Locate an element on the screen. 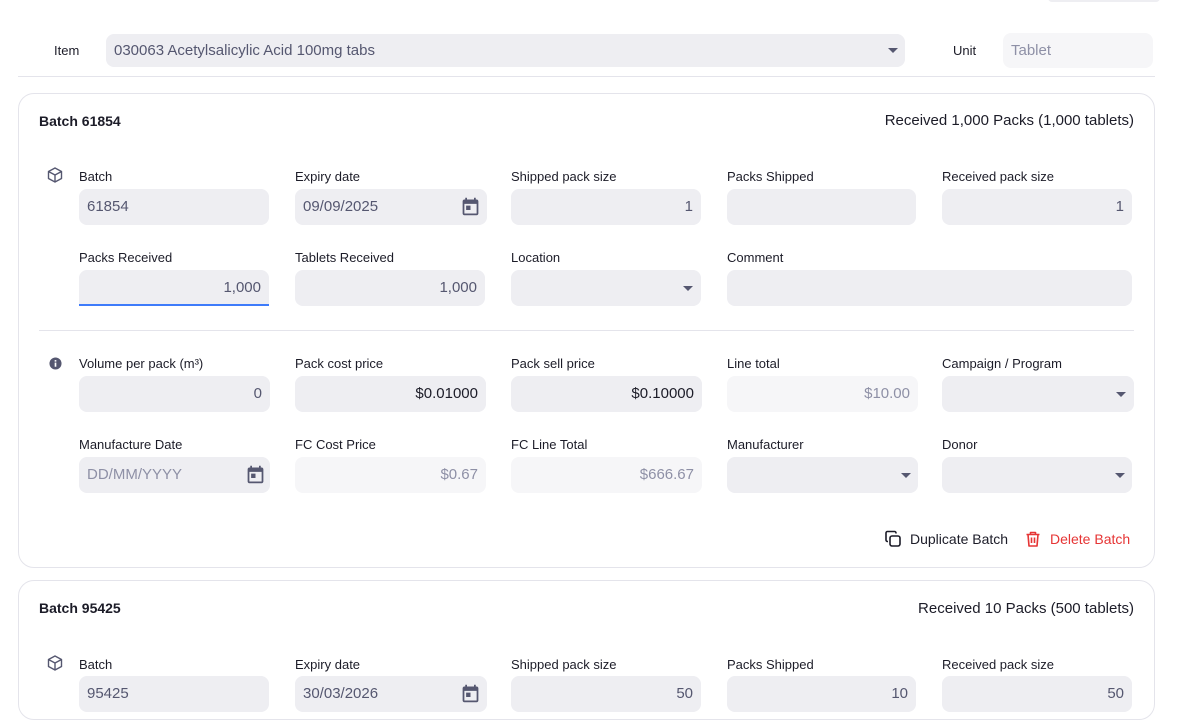 This screenshot has height=720, width=1177. batch-2-title: Batch 95425 is located at coordinates (80, 608).